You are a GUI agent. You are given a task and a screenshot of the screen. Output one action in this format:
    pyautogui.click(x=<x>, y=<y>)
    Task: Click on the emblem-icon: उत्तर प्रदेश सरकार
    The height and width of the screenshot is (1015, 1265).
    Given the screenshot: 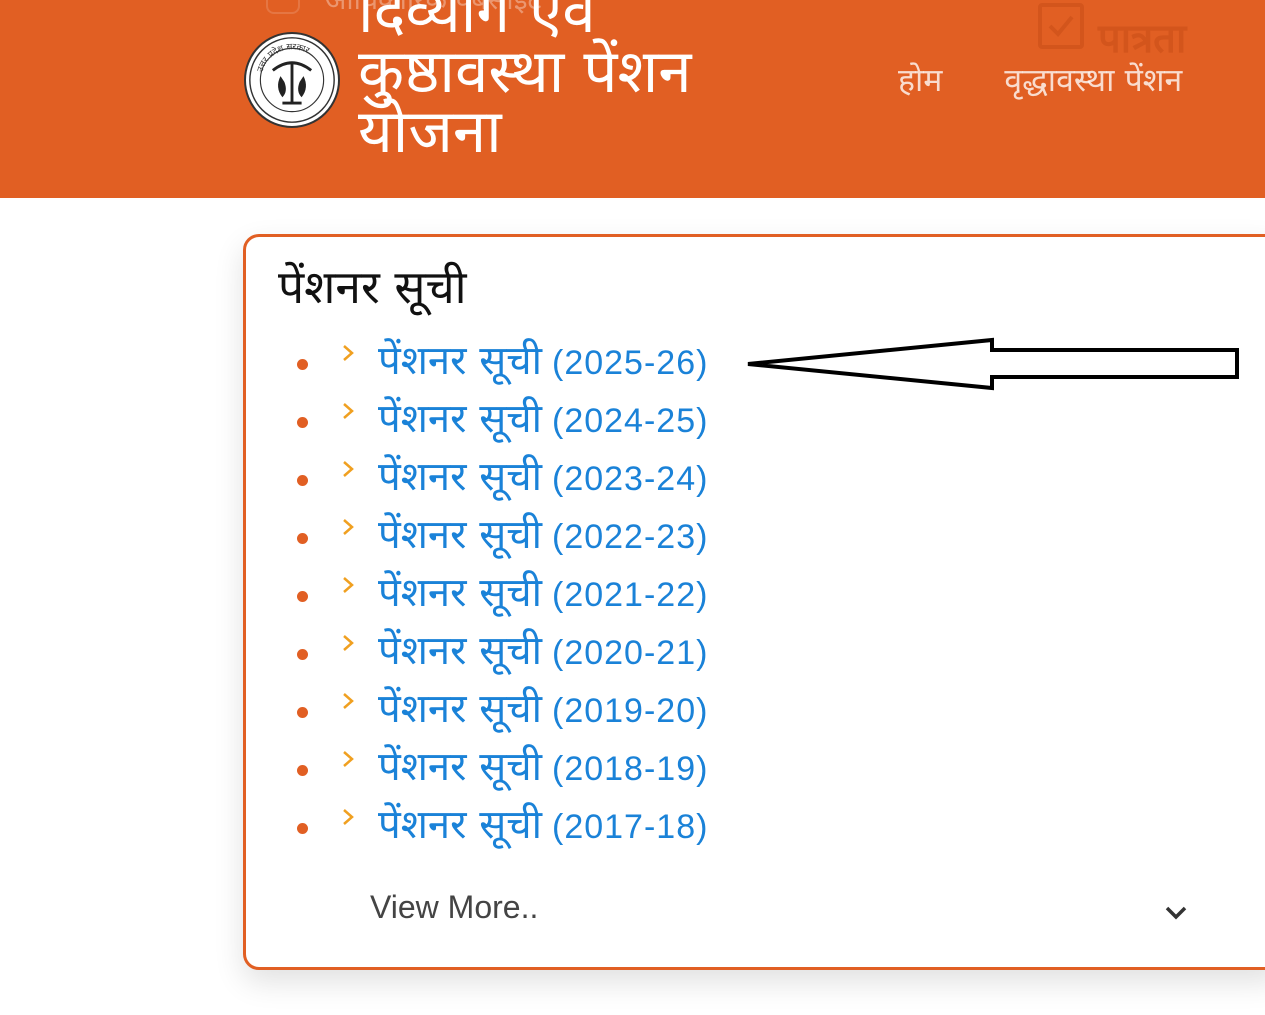 What is the action you would take?
    pyautogui.click(x=292, y=80)
    